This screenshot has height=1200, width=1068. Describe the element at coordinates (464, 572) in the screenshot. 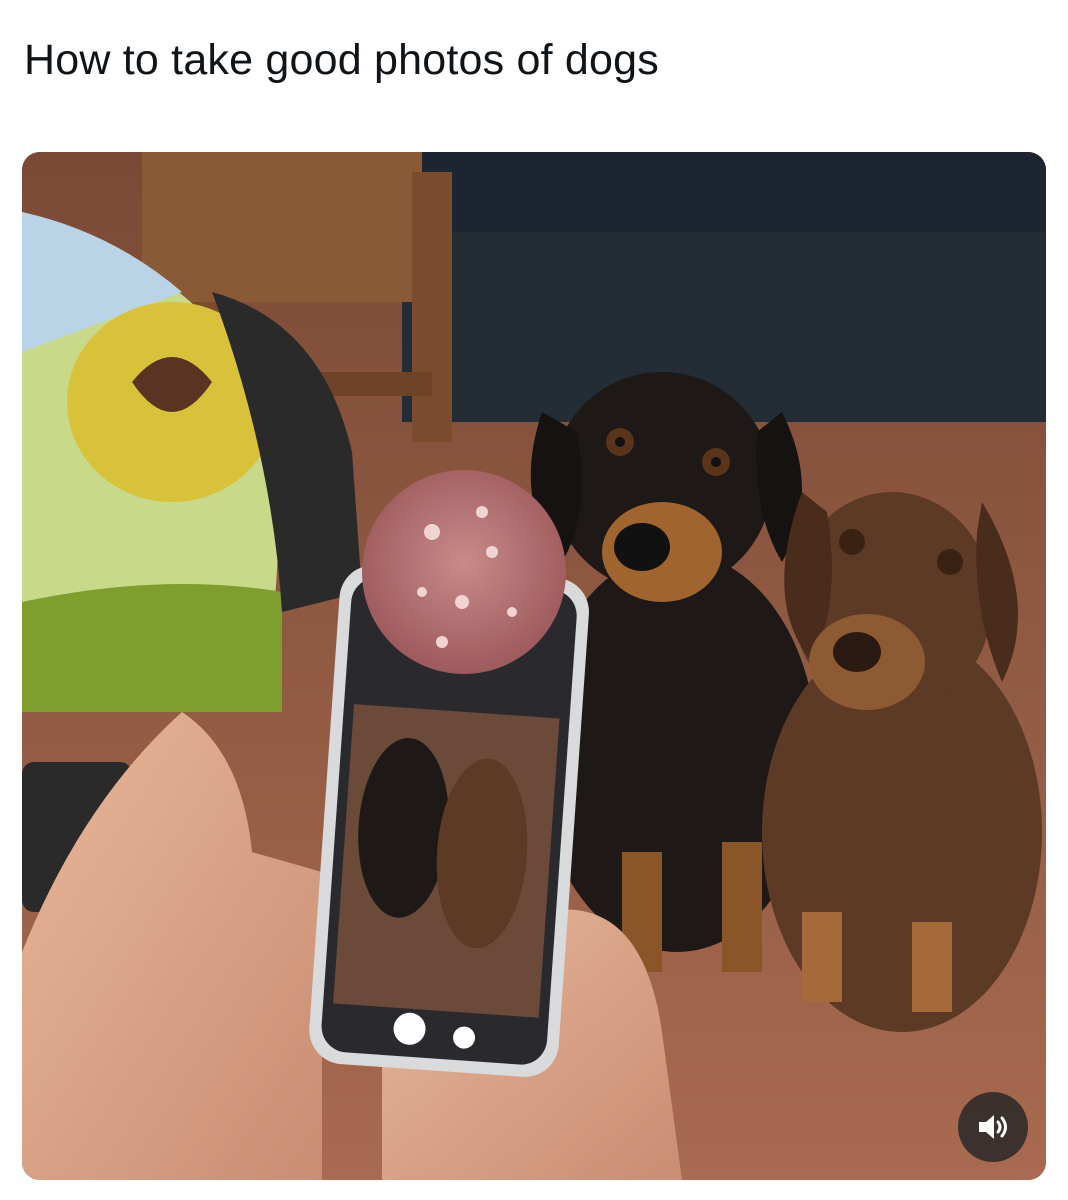

I see `salami-slice` at that location.